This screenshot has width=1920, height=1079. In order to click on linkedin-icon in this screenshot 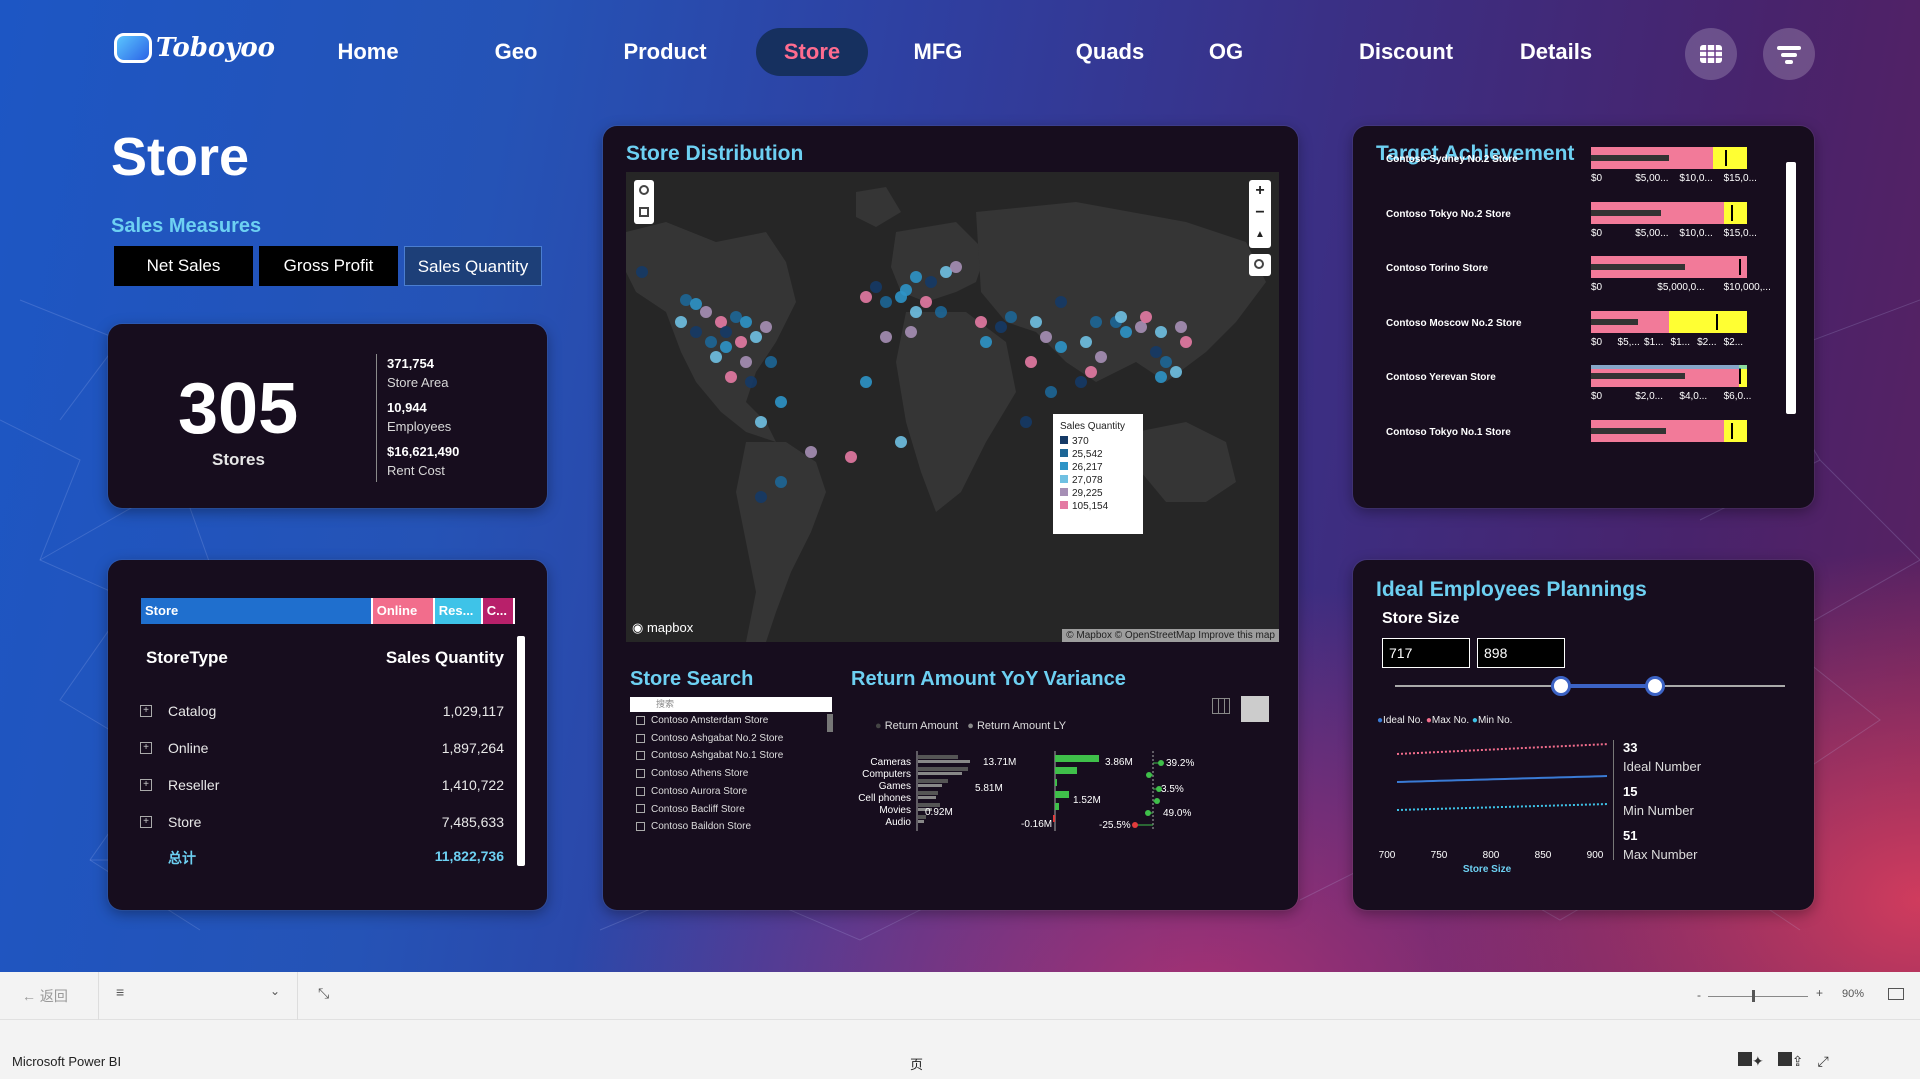, I will do `click(1784, 1059)`.